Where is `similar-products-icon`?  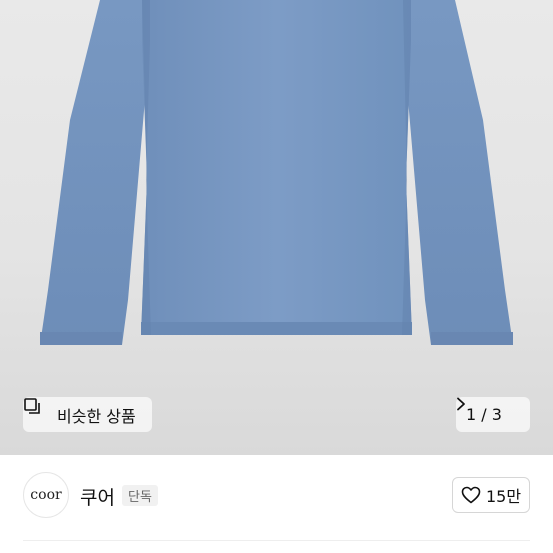 similar-products-icon is located at coordinates (37, 411).